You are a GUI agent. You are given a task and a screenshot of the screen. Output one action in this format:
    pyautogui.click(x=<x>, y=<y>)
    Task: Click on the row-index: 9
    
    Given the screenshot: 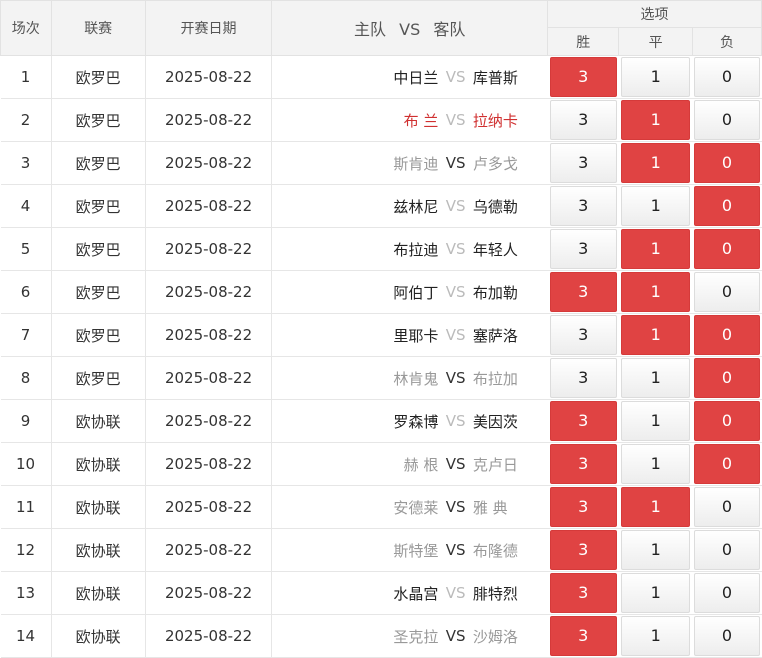 What is the action you would take?
    pyautogui.click(x=26, y=421)
    